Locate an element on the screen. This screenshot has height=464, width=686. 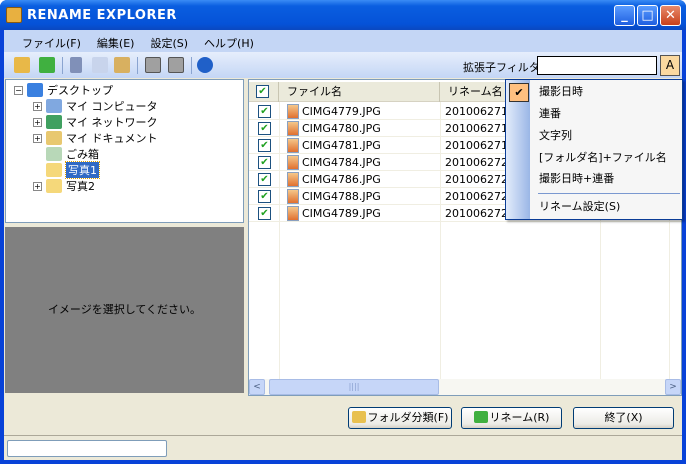
open-folder-icon is located at coordinates (22, 65).